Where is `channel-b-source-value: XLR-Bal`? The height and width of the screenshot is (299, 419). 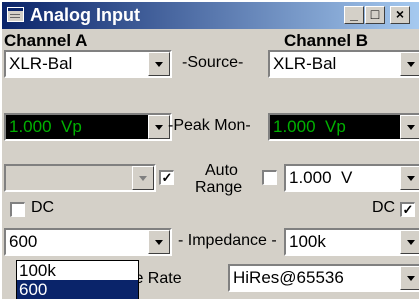
channel-b-source-value: XLR-Bal is located at coordinates (305, 63).